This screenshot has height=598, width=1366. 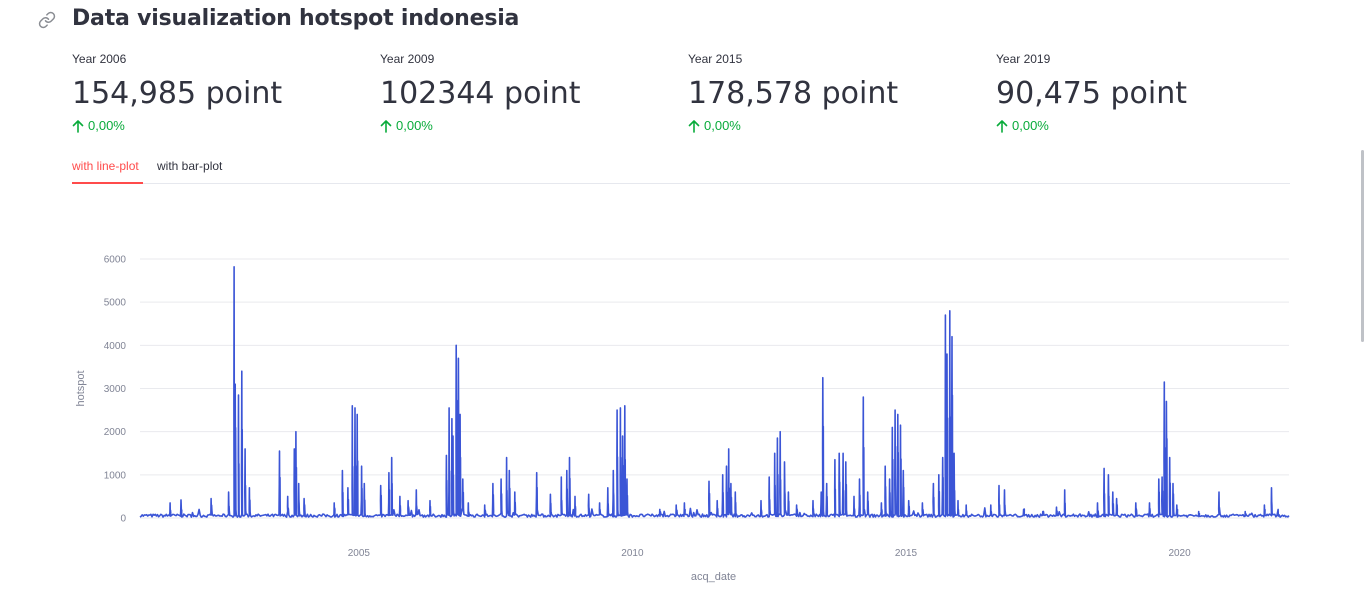 I want to click on tab-bar-plot: with bar-plot, so click(x=189, y=166).